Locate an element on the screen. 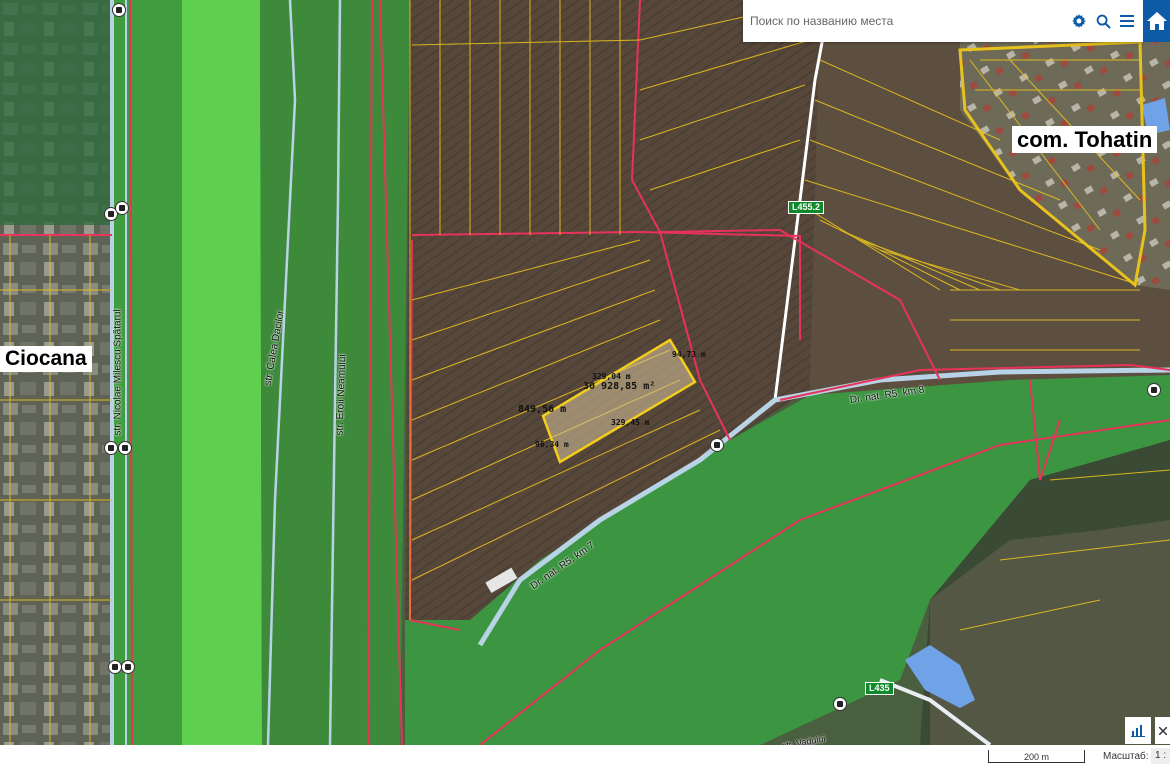 The height and width of the screenshot is (768, 1170). chart-panel-button is located at coordinates (1138, 730).